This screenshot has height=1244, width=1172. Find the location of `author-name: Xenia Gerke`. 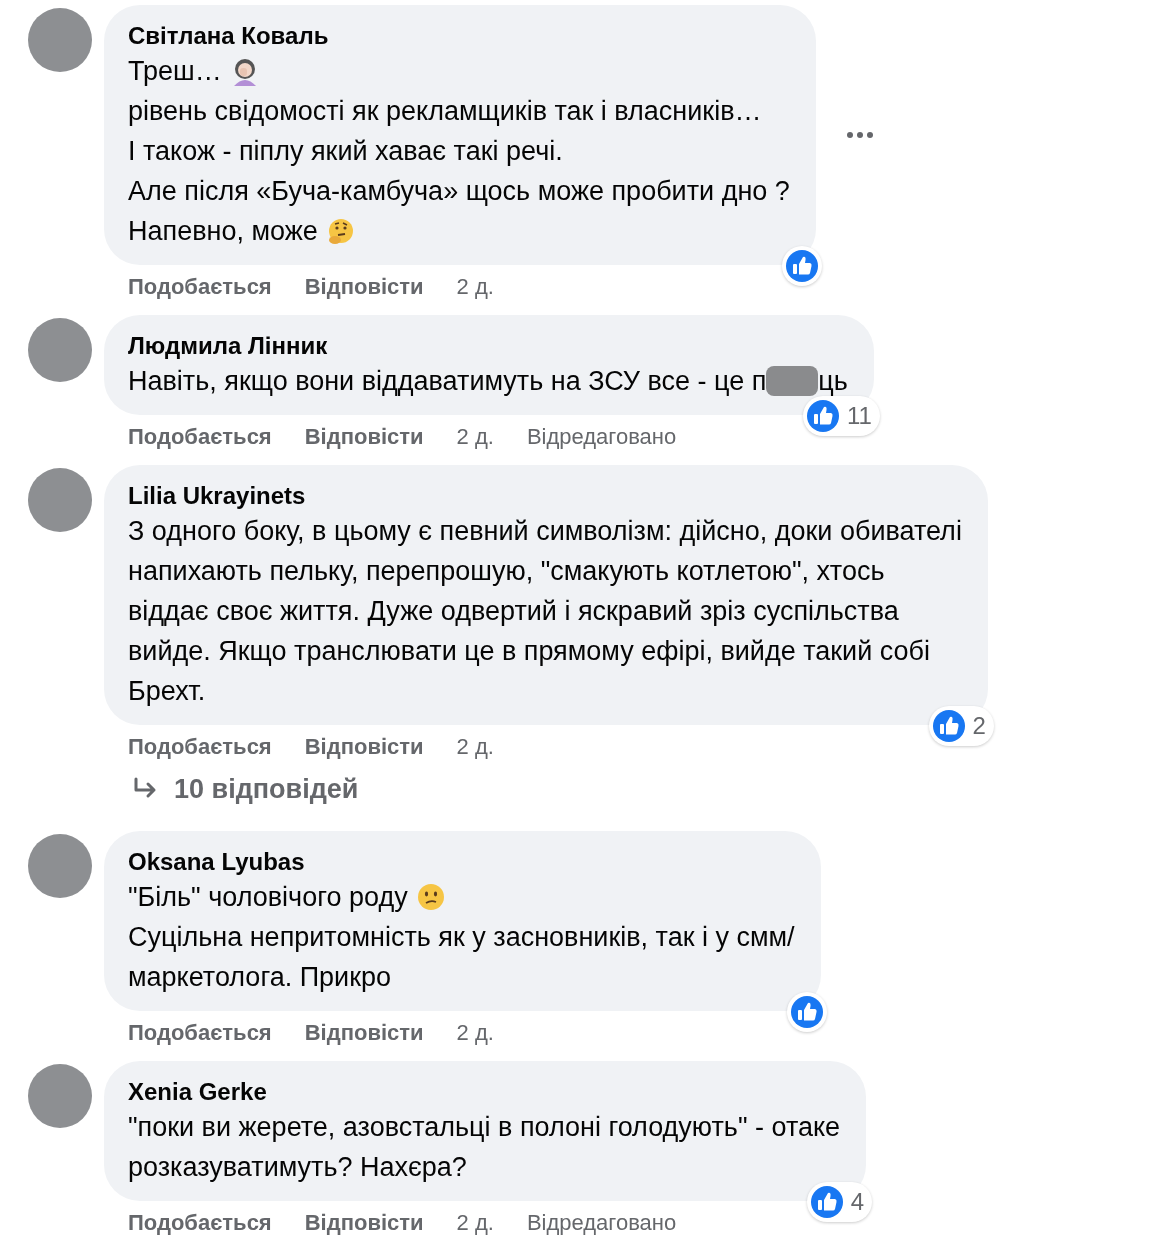

author-name: Xenia Gerke is located at coordinates (484, 1092).